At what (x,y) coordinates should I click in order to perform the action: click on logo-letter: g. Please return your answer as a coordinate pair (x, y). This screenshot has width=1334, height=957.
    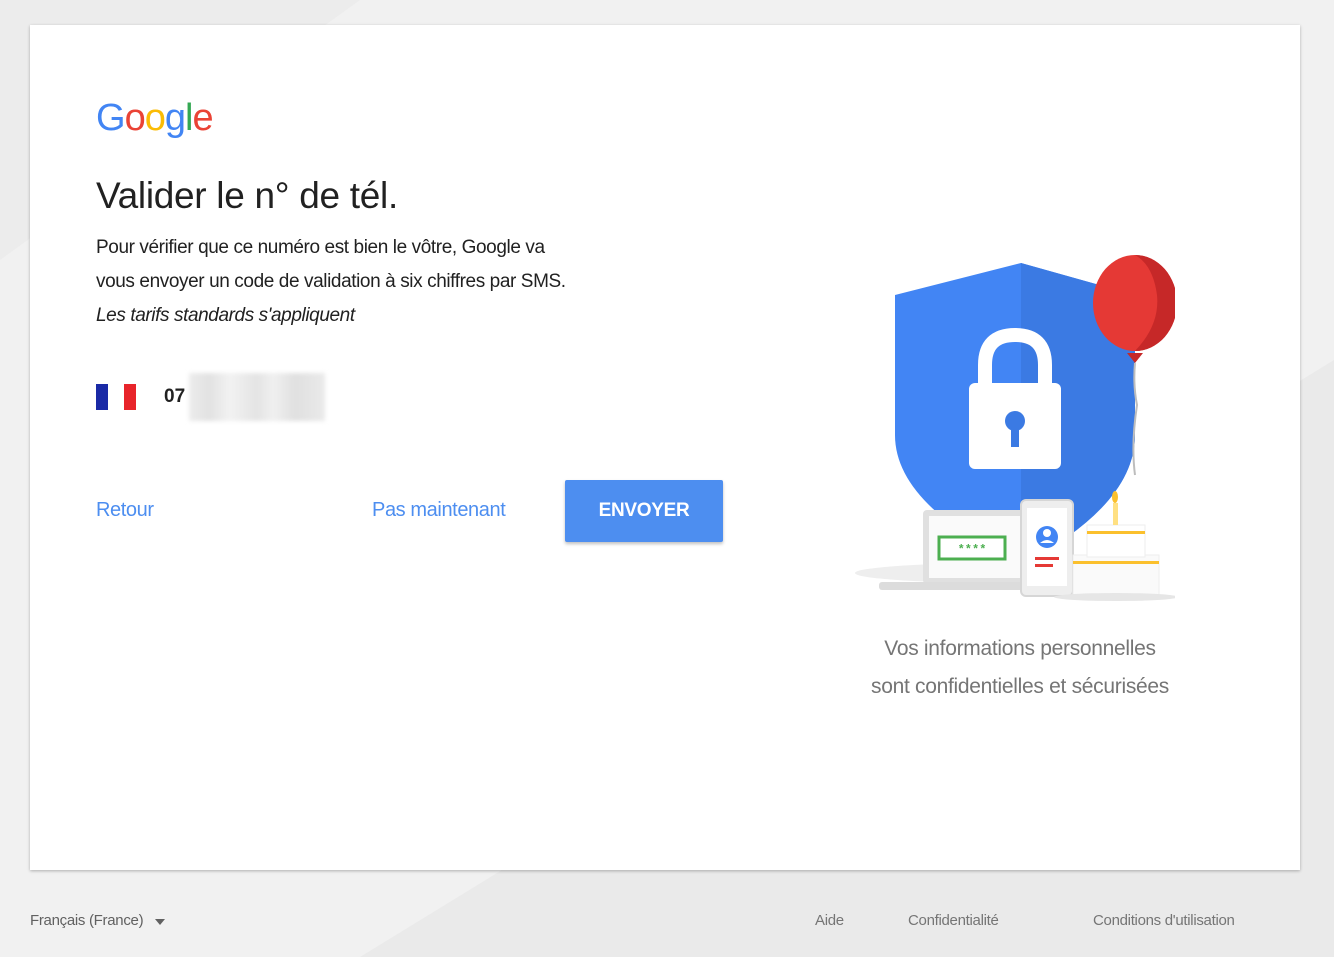
    Looking at the image, I should click on (175, 118).